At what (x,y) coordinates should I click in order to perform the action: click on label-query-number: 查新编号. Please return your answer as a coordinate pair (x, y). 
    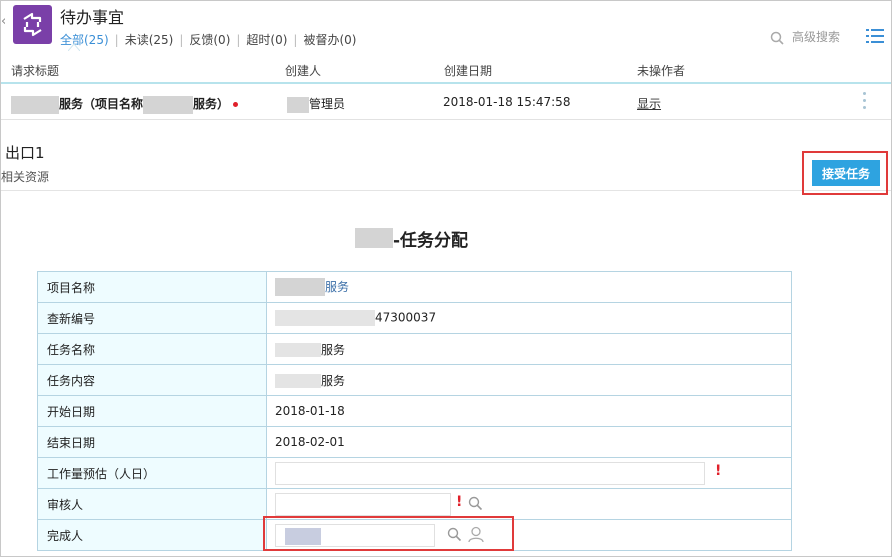
    Looking at the image, I should click on (152, 318).